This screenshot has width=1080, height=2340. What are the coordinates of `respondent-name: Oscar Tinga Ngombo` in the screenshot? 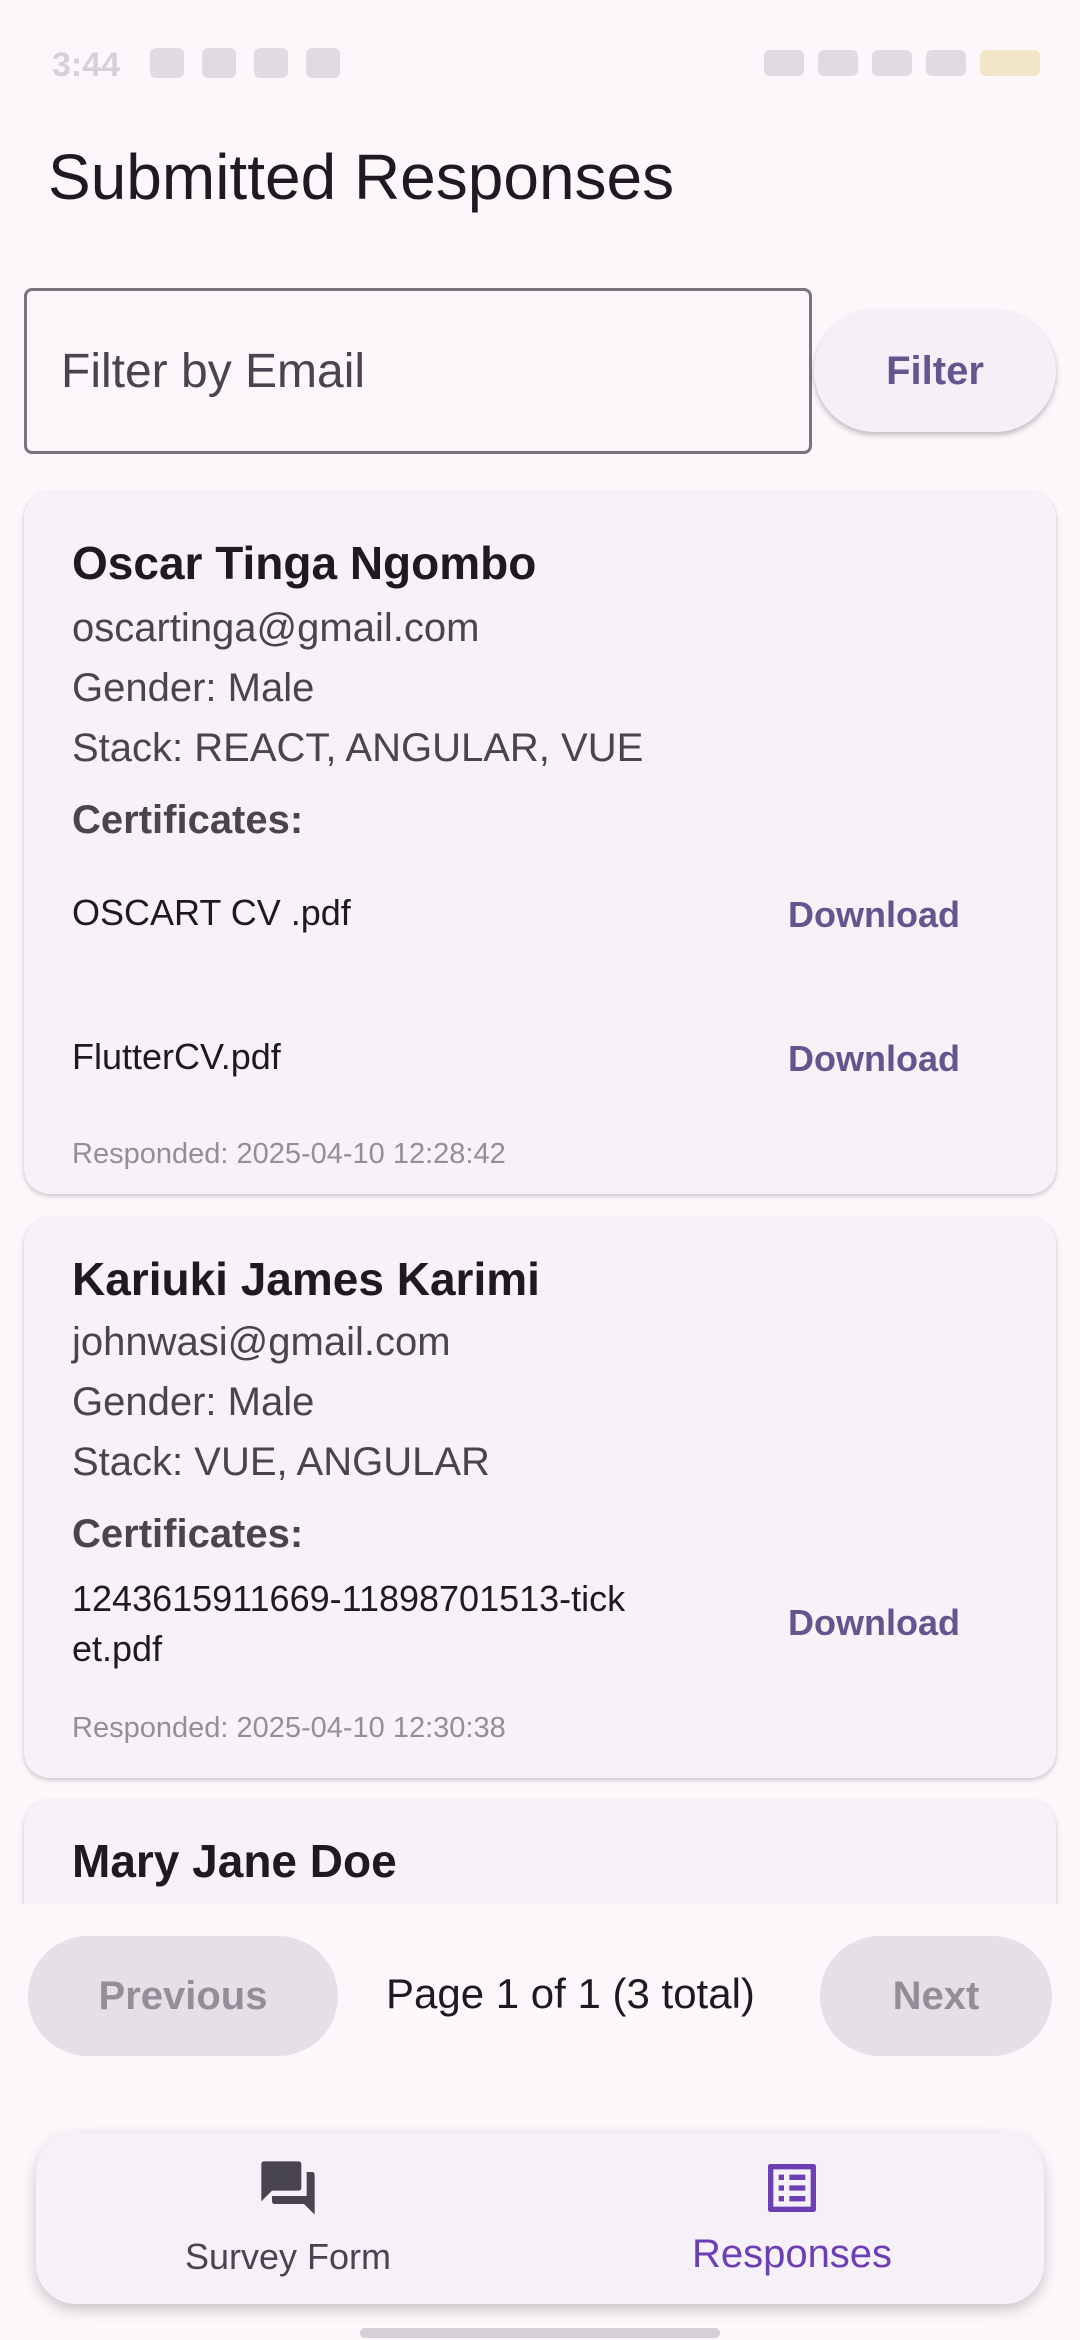 It's located at (304, 563).